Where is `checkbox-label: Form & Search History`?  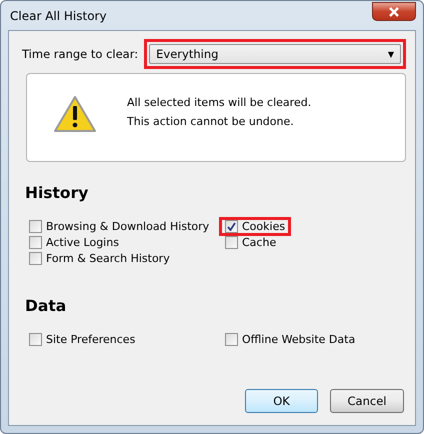 checkbox-label: Form & Search History is located at coordinates (108, 258).